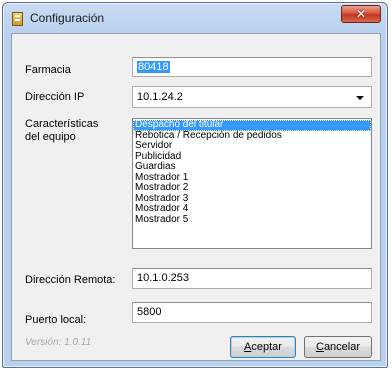 The width and height of the screenshot is (392, 372). I want to click on ip-label: Dirección IP, so click(55, 97).